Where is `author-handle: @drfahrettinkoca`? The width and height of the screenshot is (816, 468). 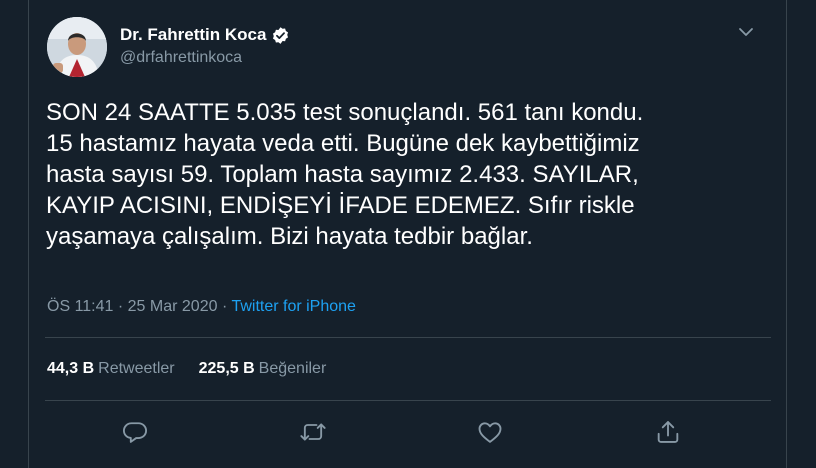
author-handle: @drfahrettinkoca is located at coordinates (181, 58).